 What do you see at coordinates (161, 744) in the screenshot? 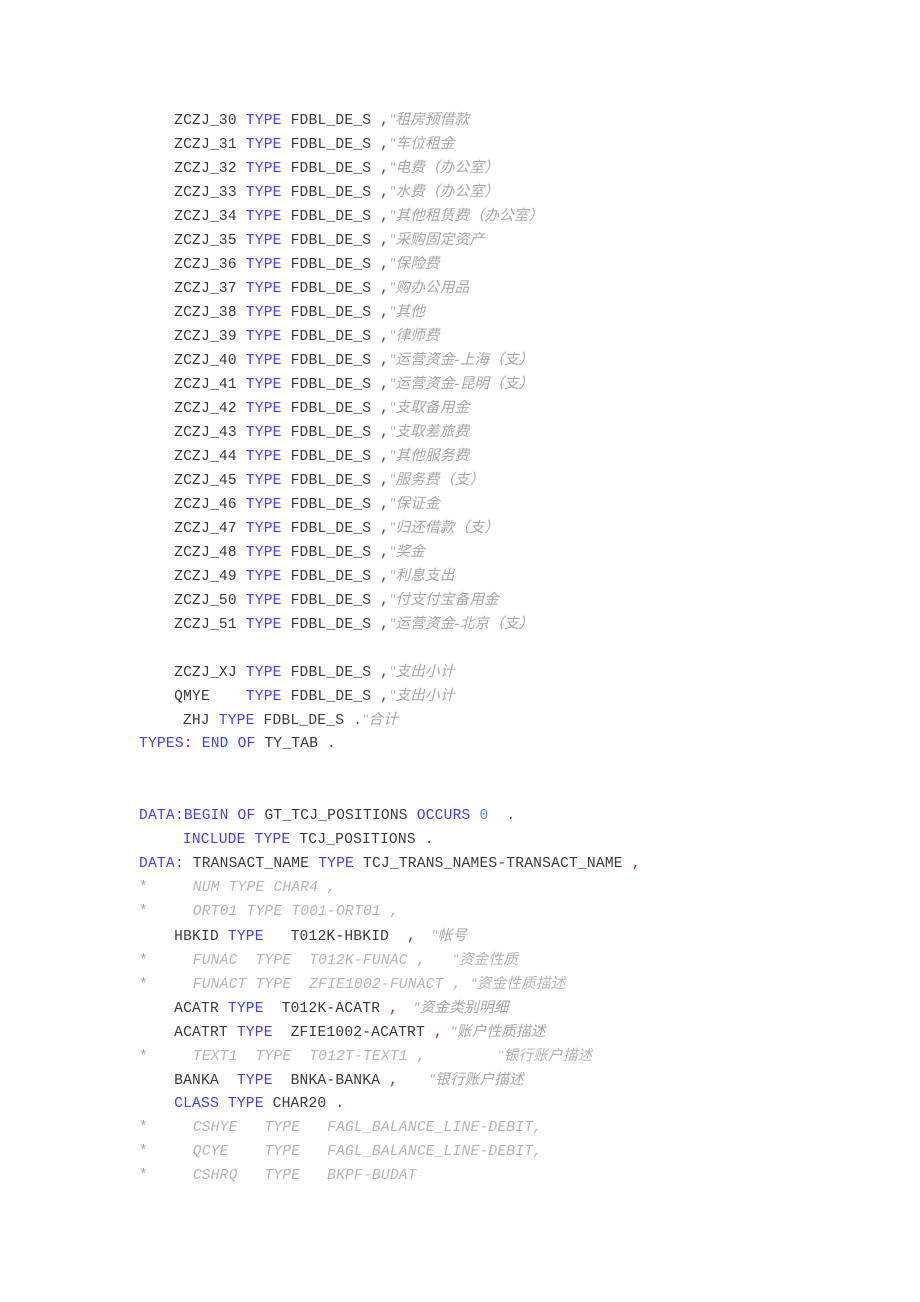
I see `code-token-keyword: TYPES` at bounding box center [161, 744].